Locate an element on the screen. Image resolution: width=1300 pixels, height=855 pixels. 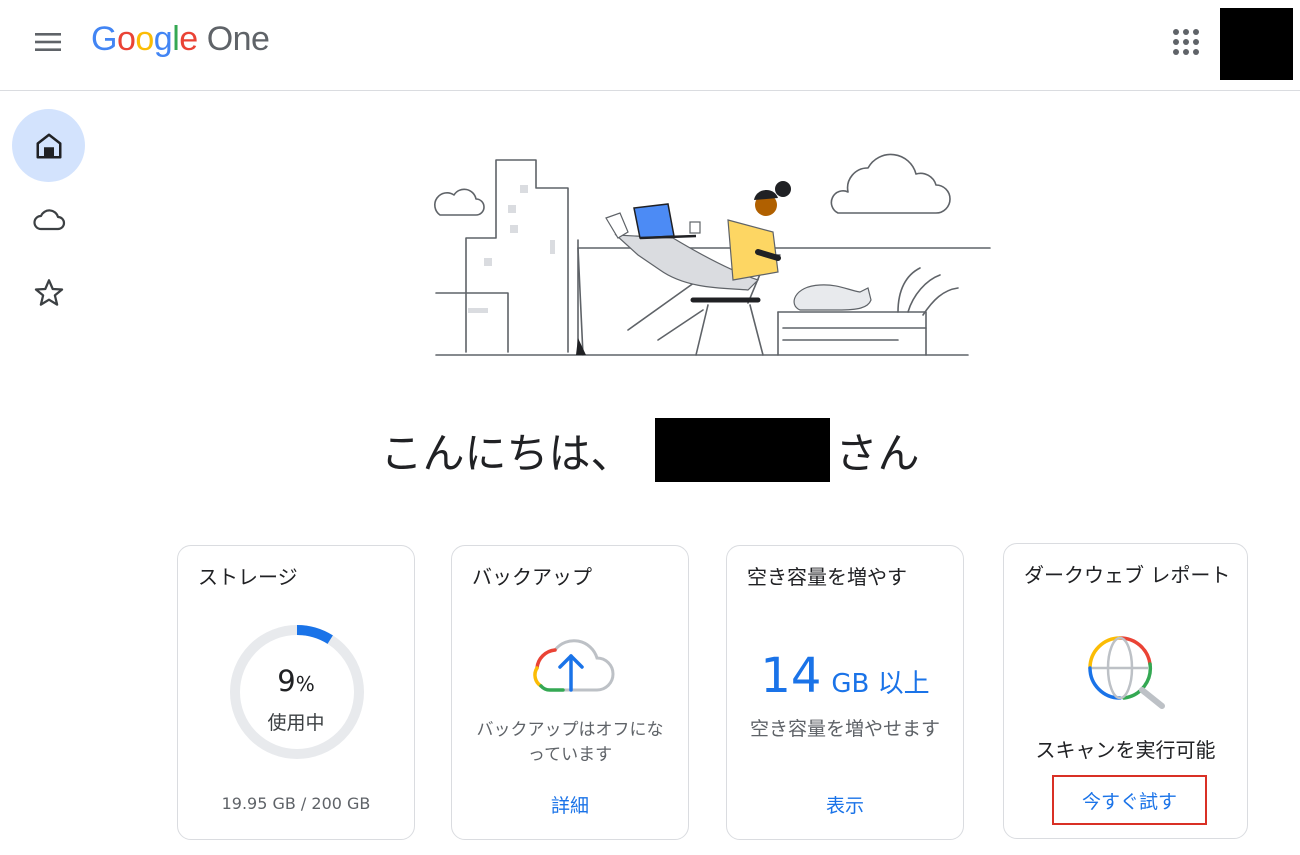
user-name-redacted is located at coordinates (742, 450).